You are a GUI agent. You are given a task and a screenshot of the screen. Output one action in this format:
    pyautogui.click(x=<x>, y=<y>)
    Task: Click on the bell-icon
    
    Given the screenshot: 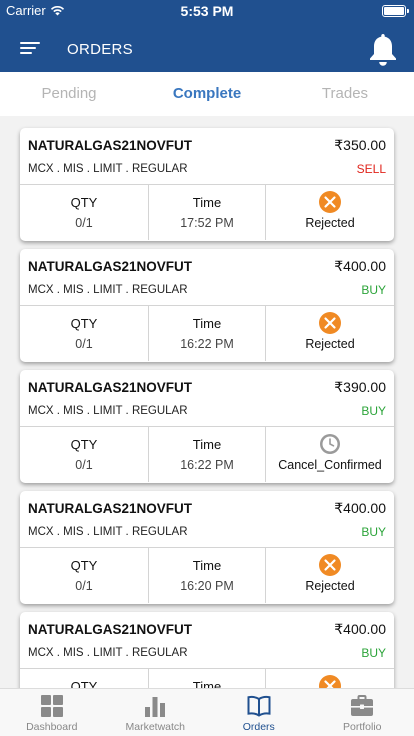 What is the action you would take?
    pyautogui.click(x=383, y=49)
    